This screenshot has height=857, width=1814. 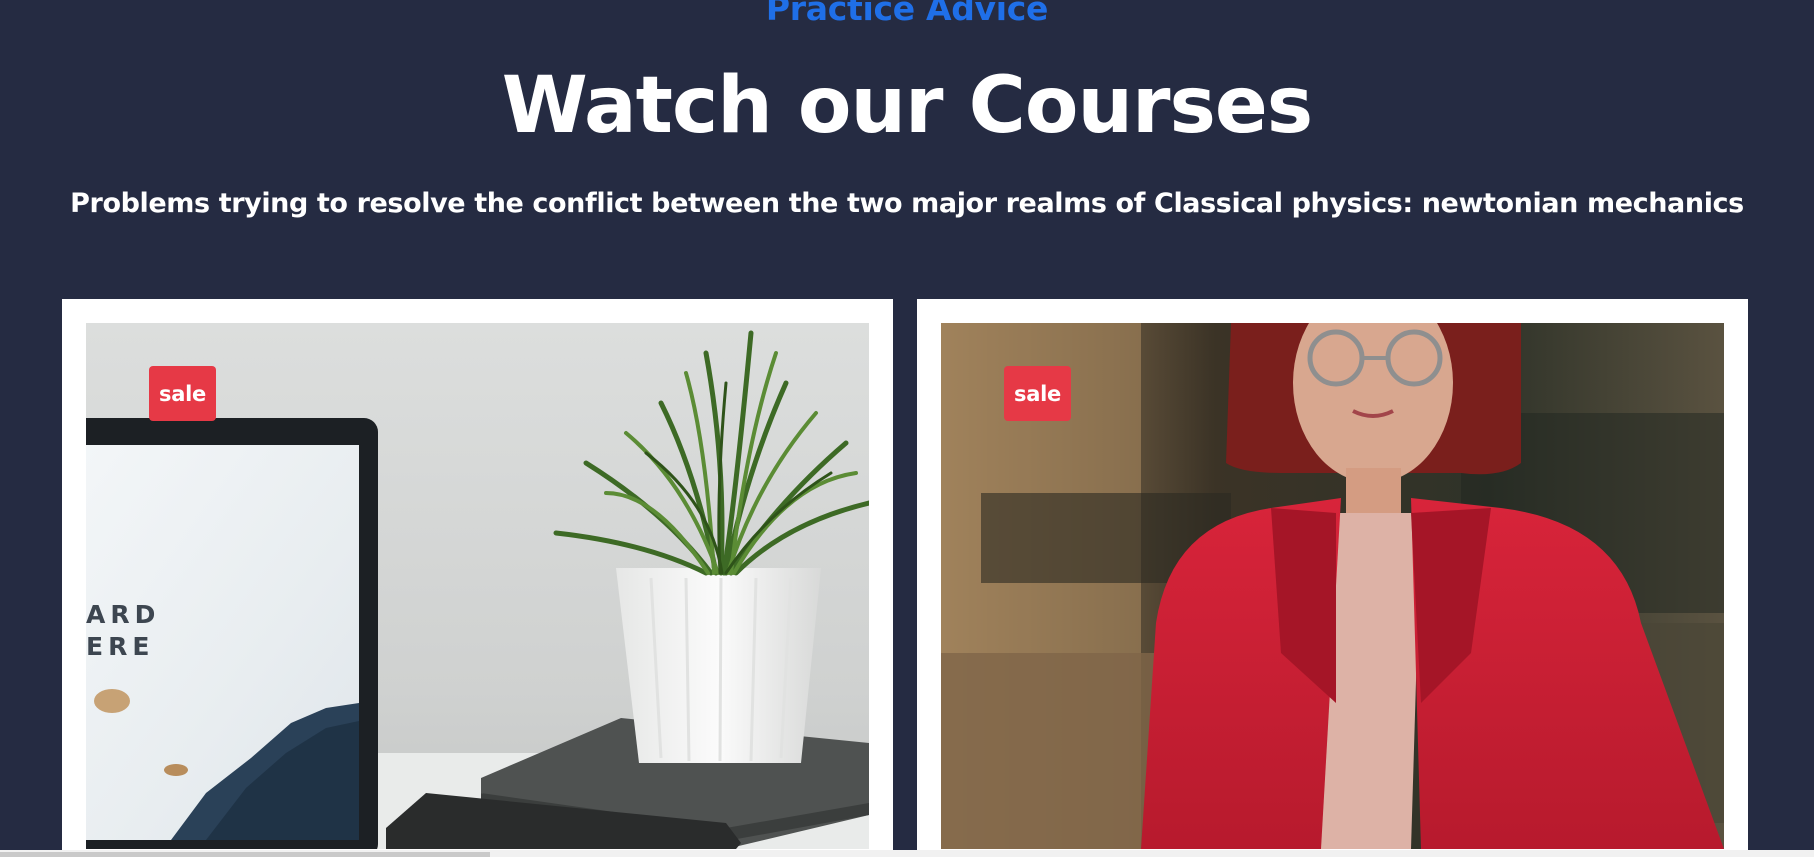 What do you see at coordinates (245, 854) in the screenshot?
I see `horizontal-scrollbar-thumb` at bounding box center [245, 854].